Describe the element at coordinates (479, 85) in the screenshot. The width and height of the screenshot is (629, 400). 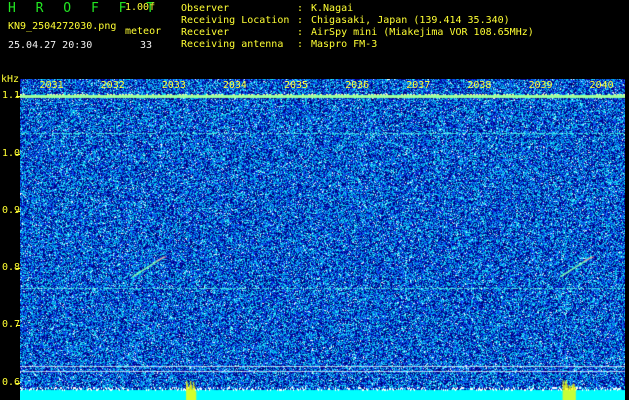
I see `x-tick-label: 2038` at that location.